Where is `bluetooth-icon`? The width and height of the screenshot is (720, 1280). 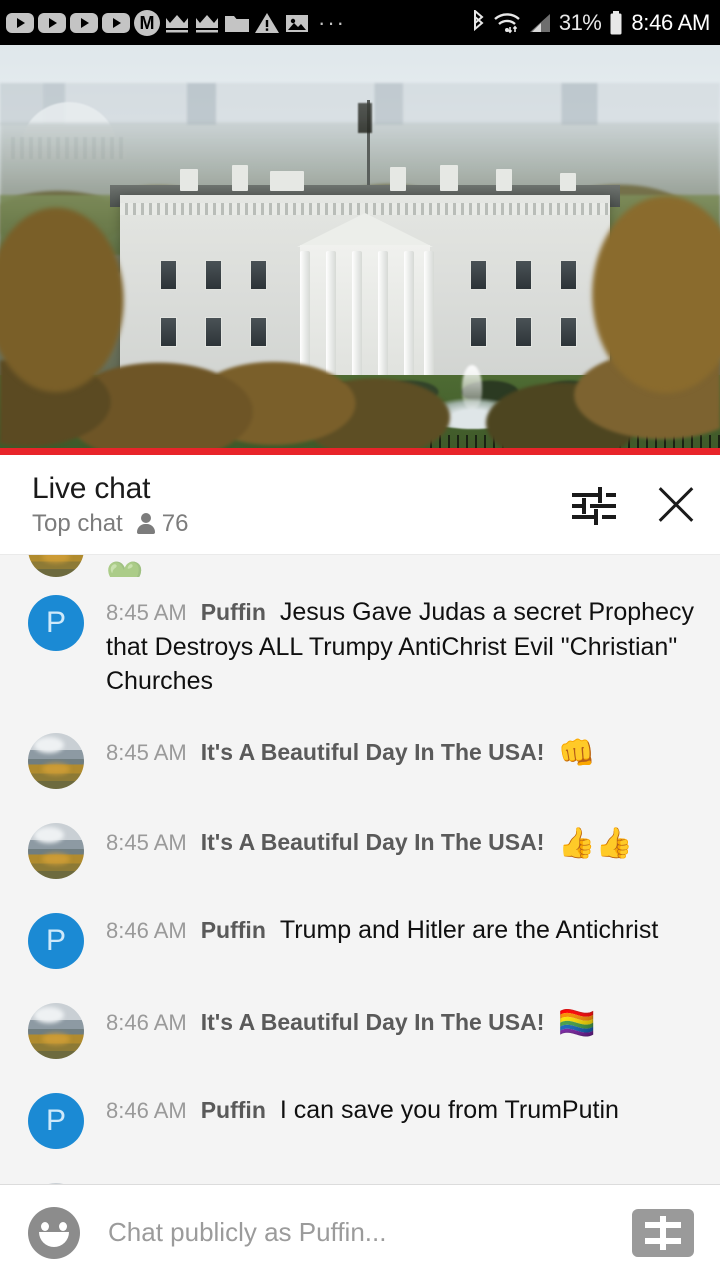 bluetooth-icon is located at coordinates (478, 22).